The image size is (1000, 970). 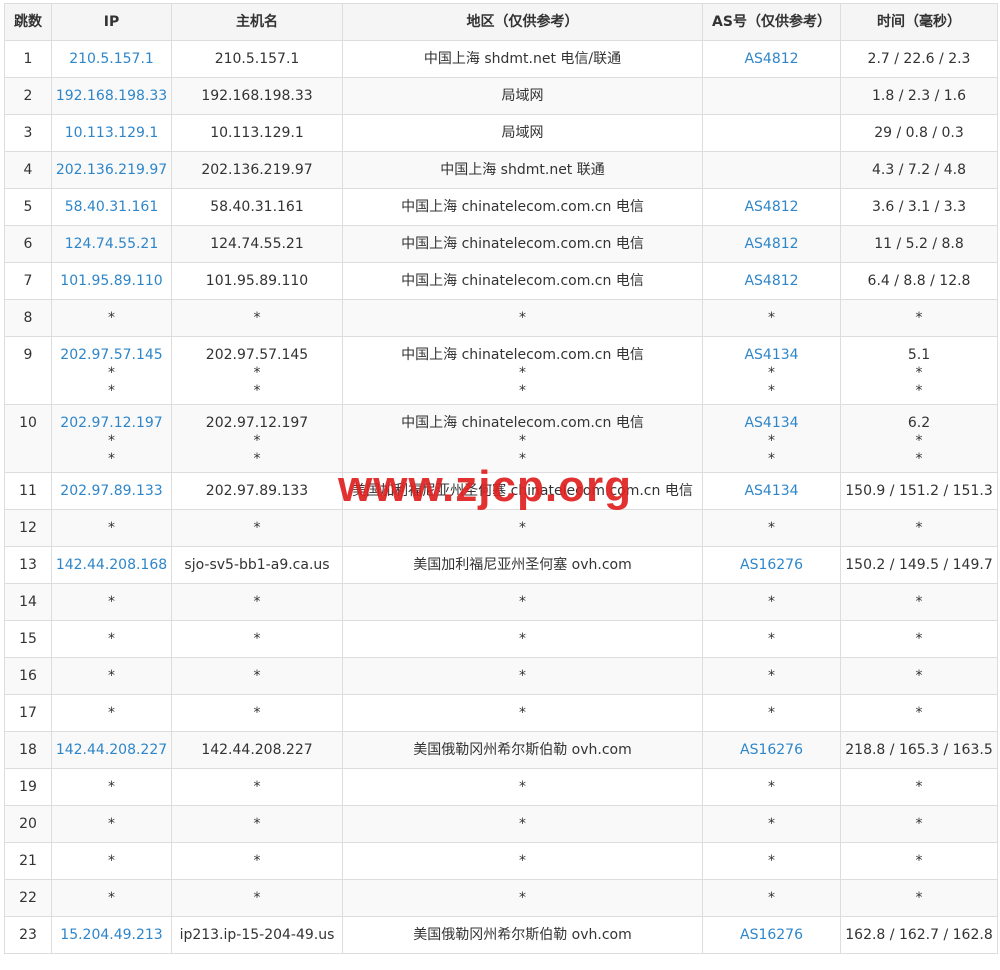 I want to click on cell-region-text: 中国上海 shdmt.net 联通, so click(x=522, y=170).